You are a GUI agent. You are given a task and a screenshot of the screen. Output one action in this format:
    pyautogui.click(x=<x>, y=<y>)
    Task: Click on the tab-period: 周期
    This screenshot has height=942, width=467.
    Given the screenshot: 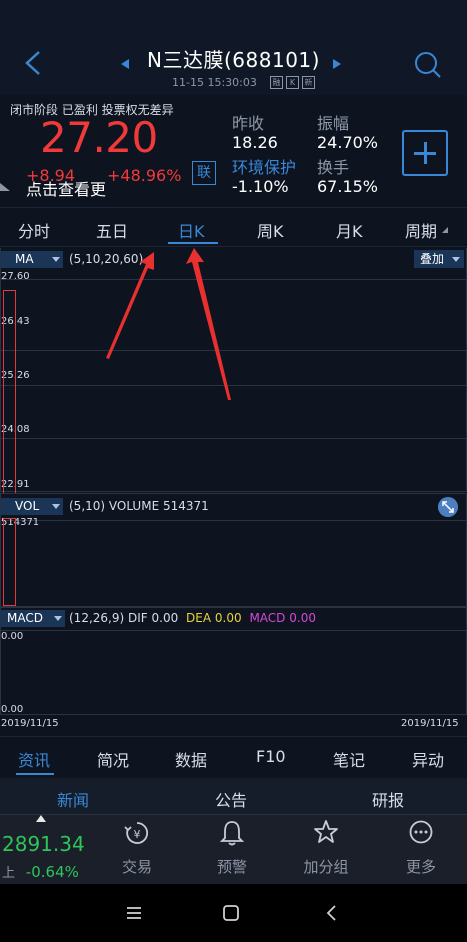 What is the action you would take?
    pyautogui.click(x=421, y=230)
    